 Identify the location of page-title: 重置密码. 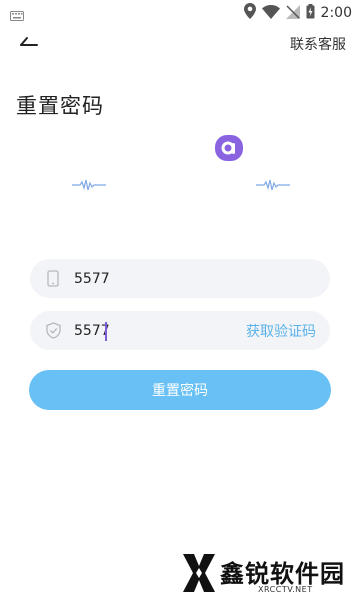
(60, 106).